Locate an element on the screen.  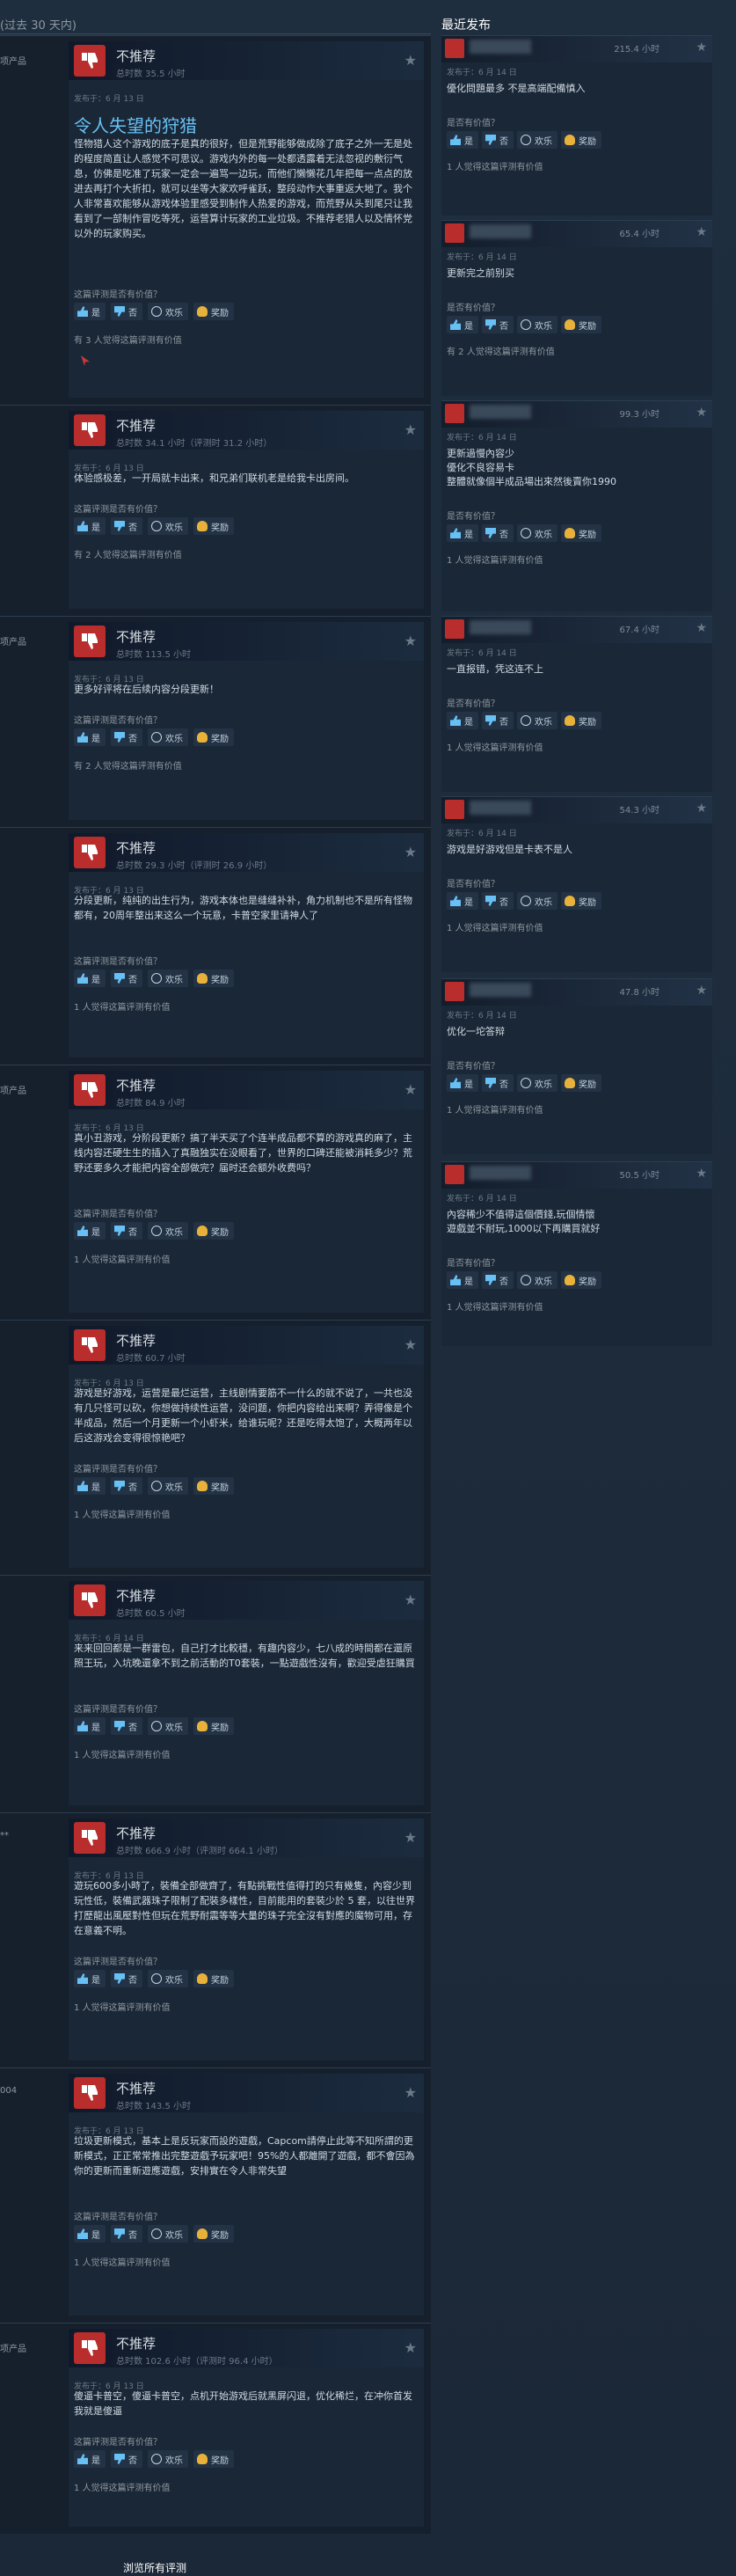
vote-label: 是 is located at coordinates (468, 722).